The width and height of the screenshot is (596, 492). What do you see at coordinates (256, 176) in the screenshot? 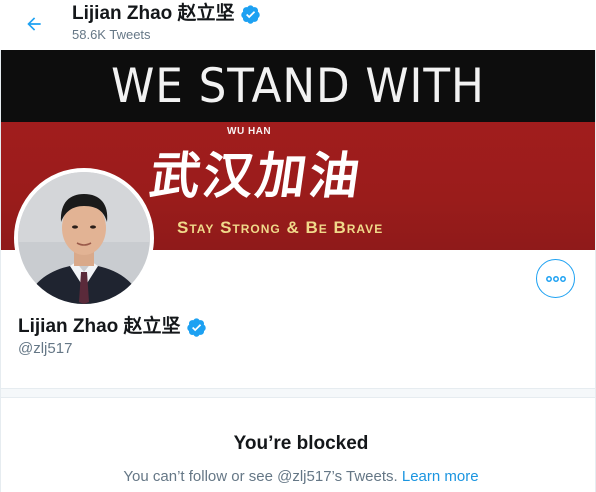
I see `banner-chinese-text: 武汉加油` at bounding box center [256, 176].